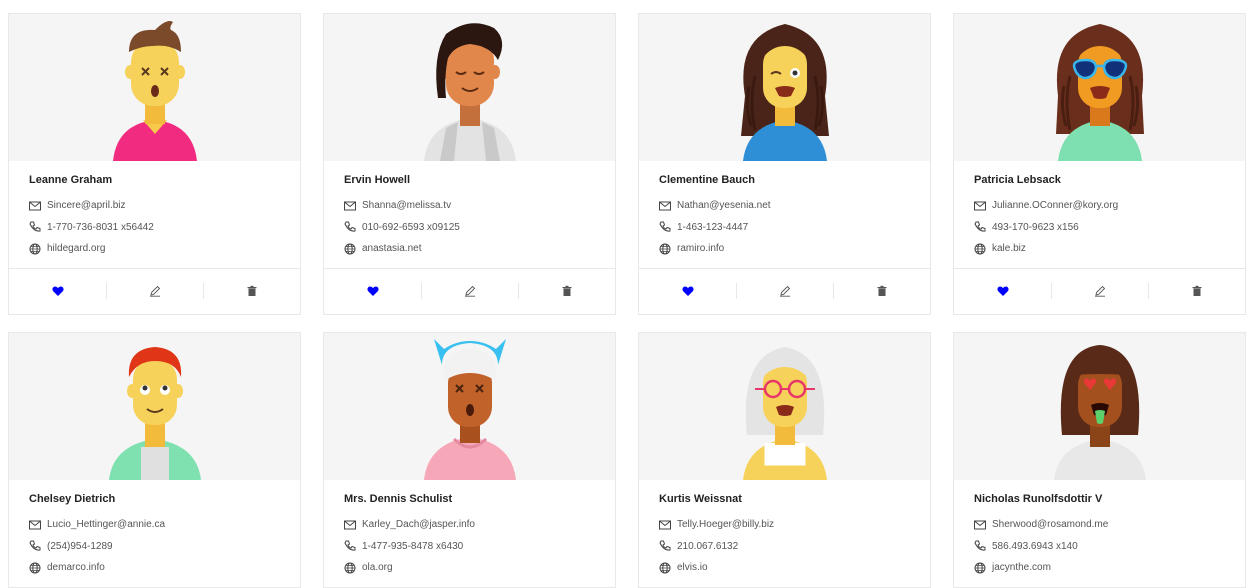  I want to click on email-row: Nathan@yesenia.net, so click(784, 206).